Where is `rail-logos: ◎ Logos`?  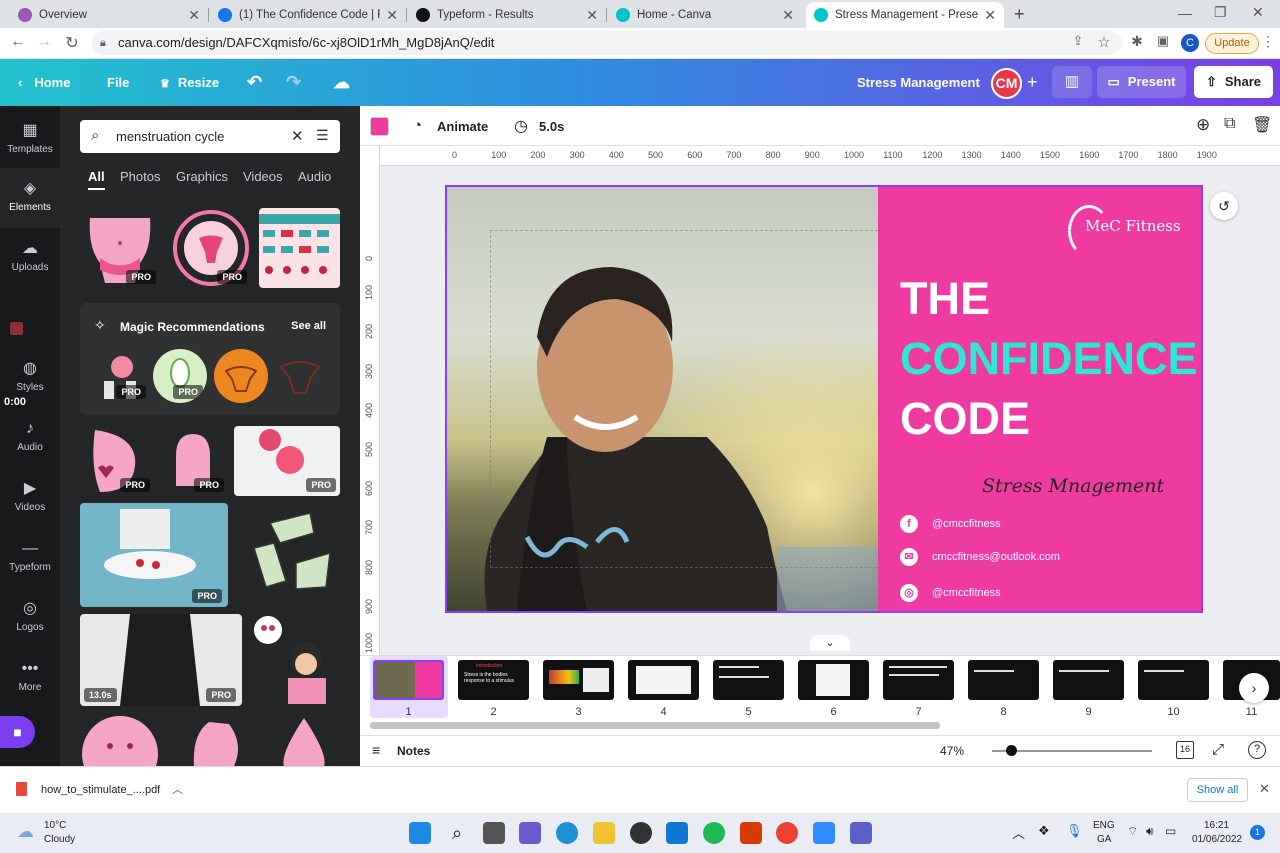 rail-logos: ◎ Logos is located at coordinates (30, 625).